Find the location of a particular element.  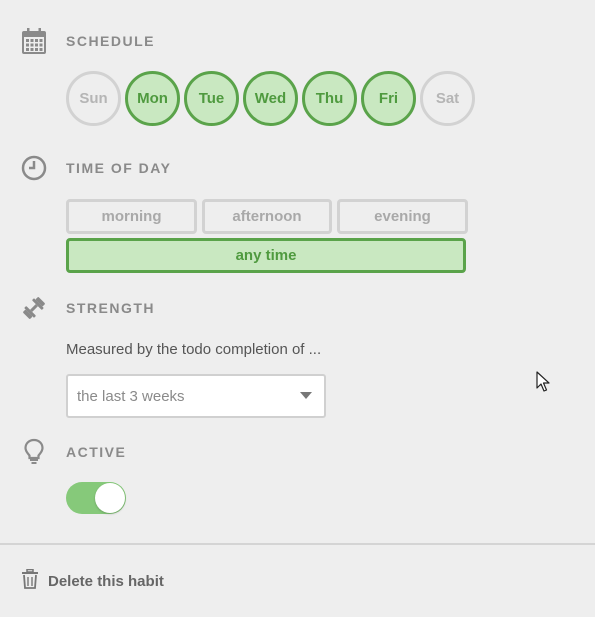

delete-habit-button: Delete this habit is located at coordinates (92, 581).